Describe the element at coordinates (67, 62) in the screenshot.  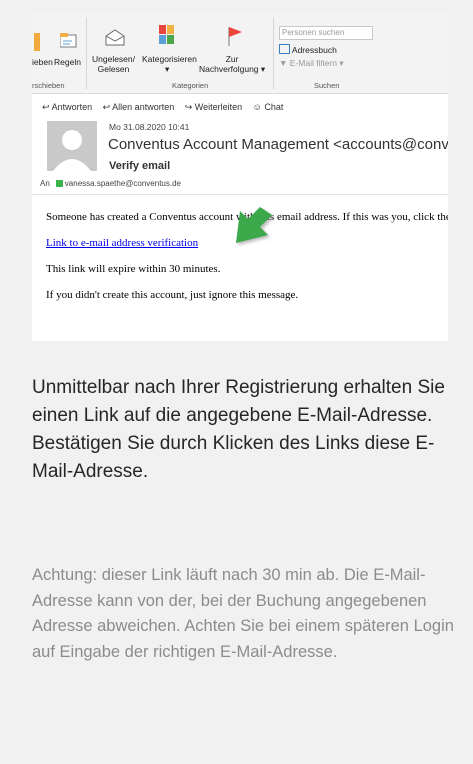
I see `rules-button-label: Regeln` at that location.